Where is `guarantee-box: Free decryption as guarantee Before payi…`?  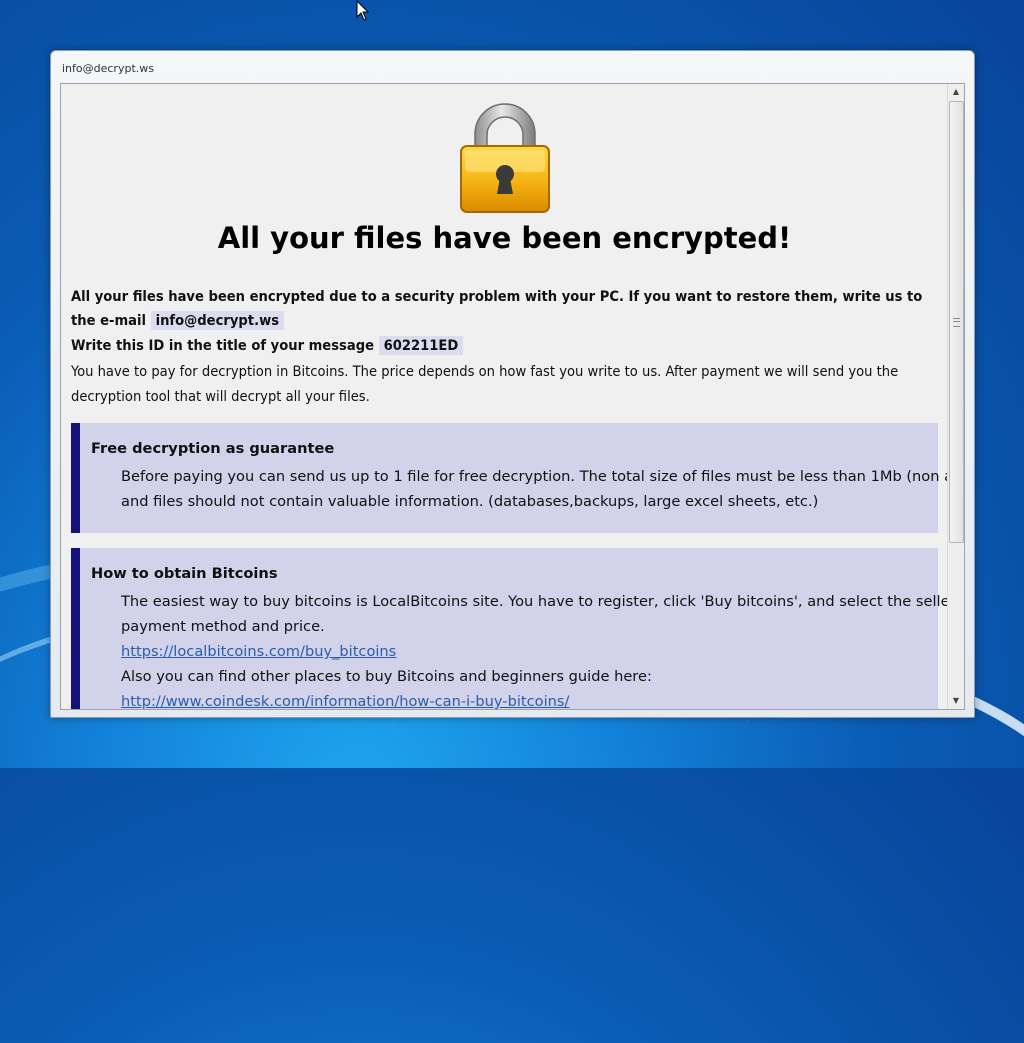 guarantee-box: Free decryption as guarantee Before payi… is located at coordinates (509, 478).